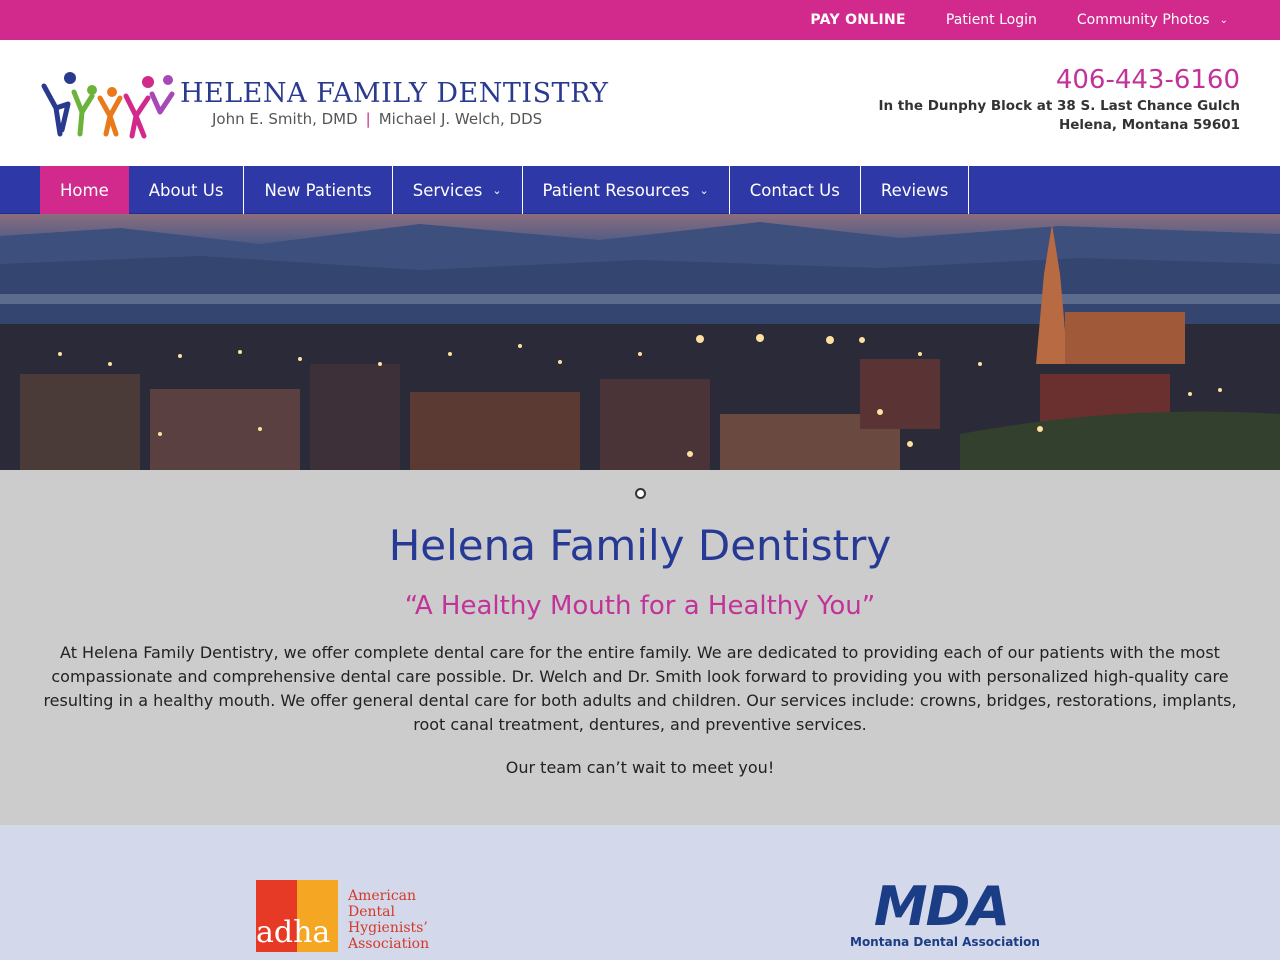  Describe the element at coordinates (460, 119) in the screenshot. I see `logo-doctor-2: Michael J. Welch, DDS` at that location.